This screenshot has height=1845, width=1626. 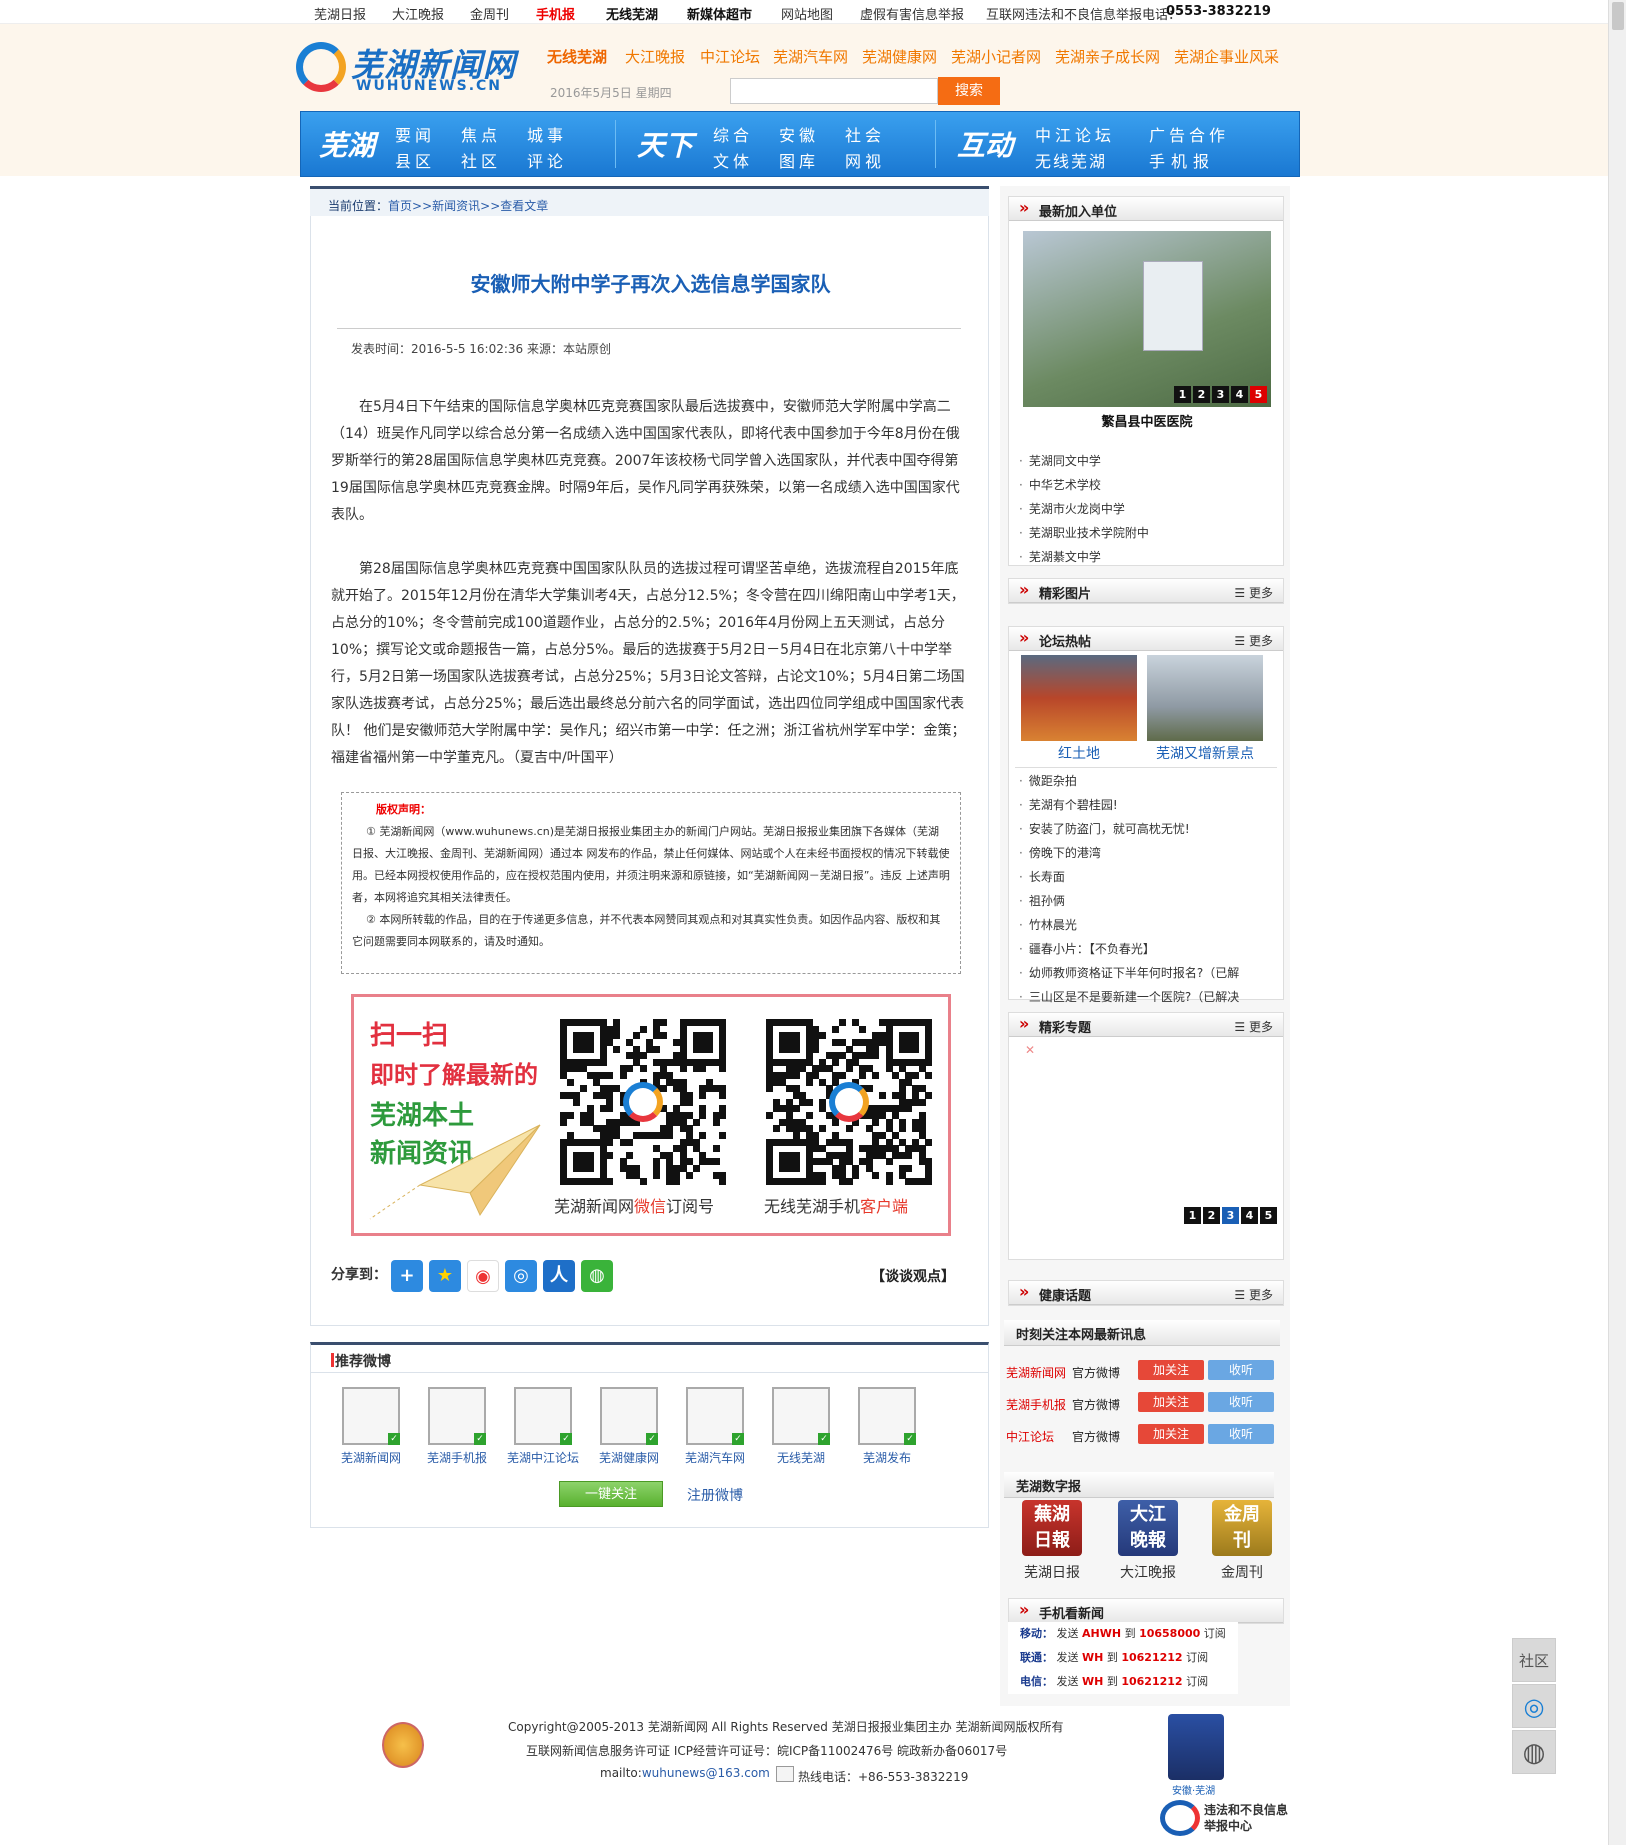 What do you see at coordinates (1052, 1528) in the screenshot?
I see `paper-wuhu-daily-icon: 蕪湖 日報` at bounding box center [1052, 1528].